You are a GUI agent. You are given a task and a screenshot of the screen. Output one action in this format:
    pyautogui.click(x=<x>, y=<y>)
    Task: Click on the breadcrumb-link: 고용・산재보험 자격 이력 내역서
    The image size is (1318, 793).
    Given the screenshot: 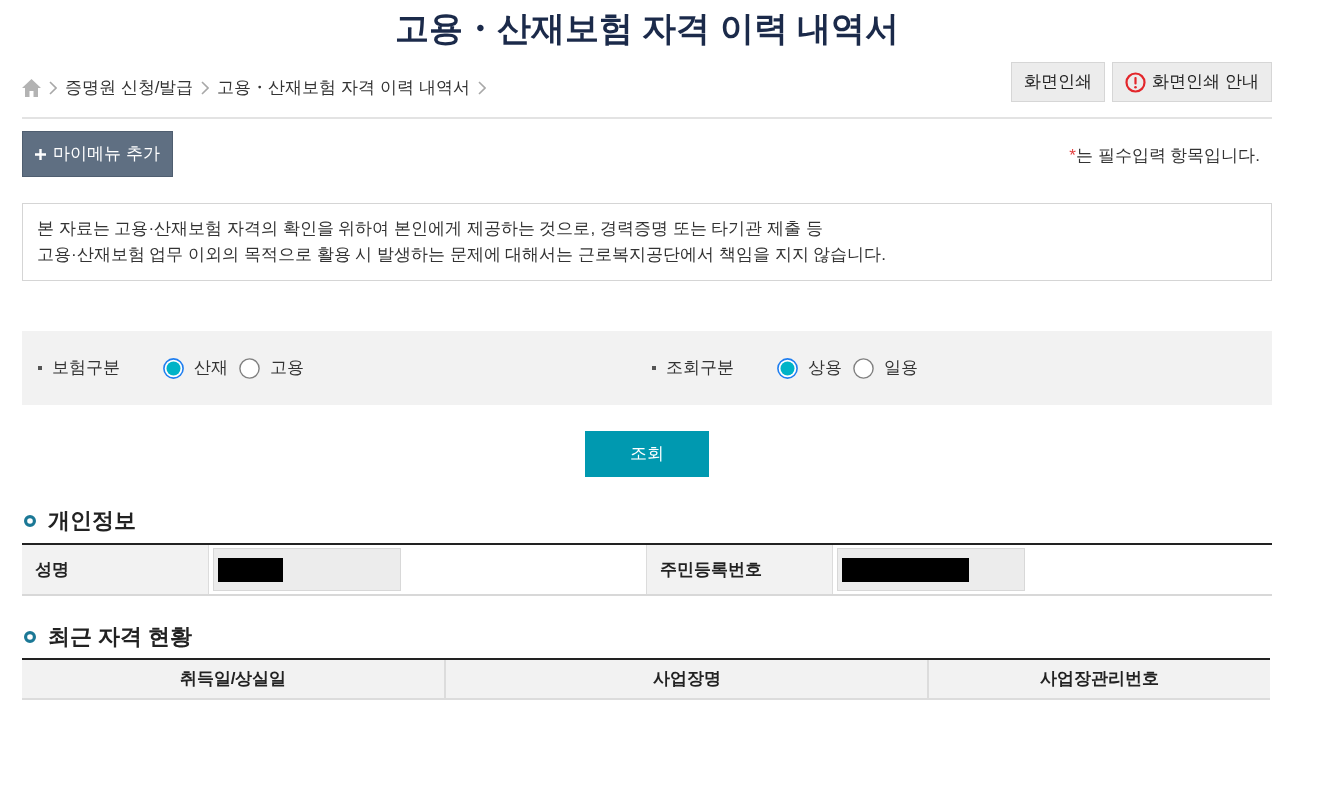 What is the action you would take?
    pyautogui.click(x=343, y=88)
    